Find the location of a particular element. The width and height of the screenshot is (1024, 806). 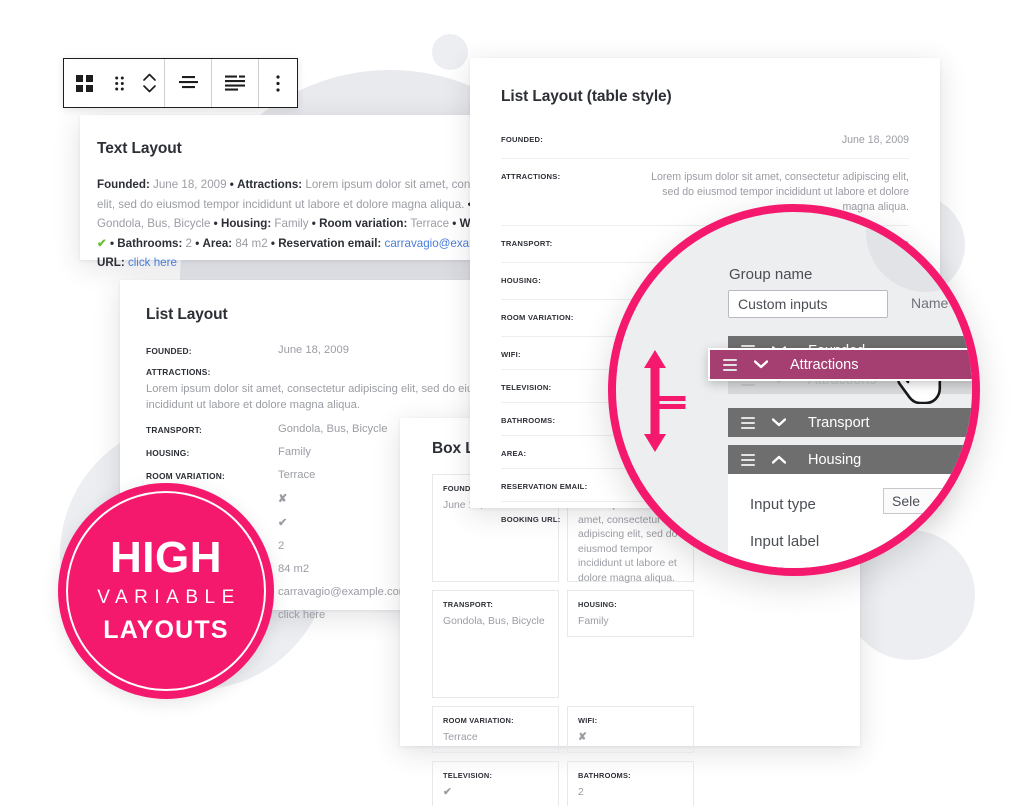

table-key-wifi: WIFI: is located at coordinates (511, 354).